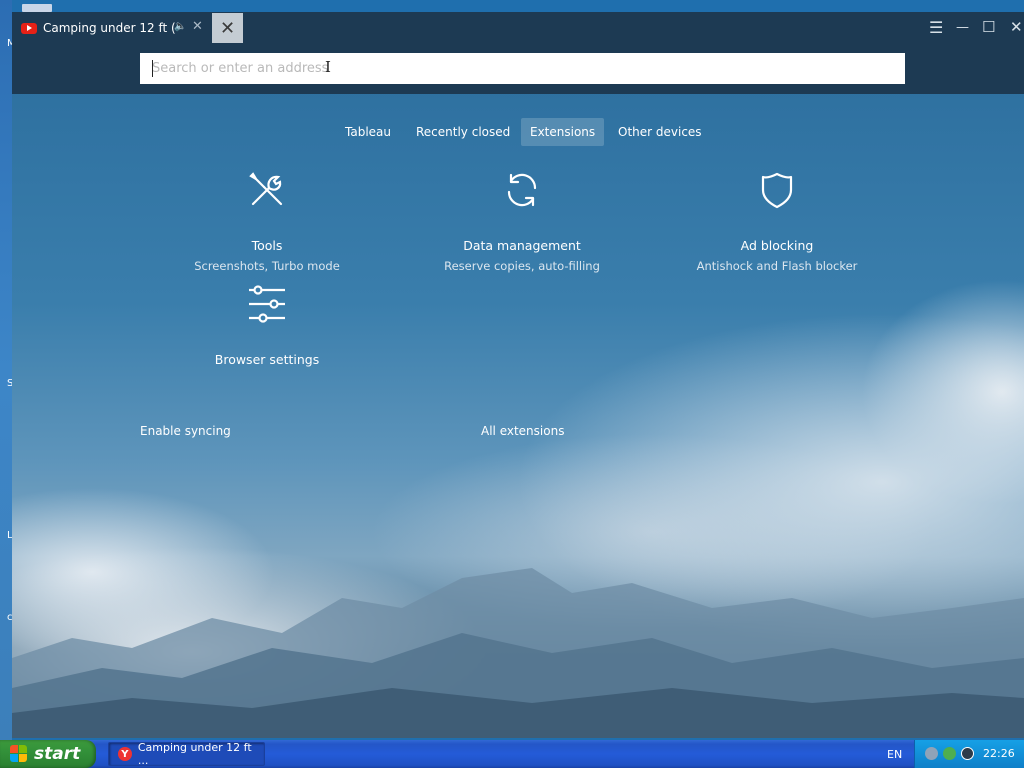 The height and width of the screenshot is (768, 1024). Describe the element at coordinates (512, 754) in the screenshot. I see `taskbar: start Y Camping under 12 ft ... EN 22:26` at that location.